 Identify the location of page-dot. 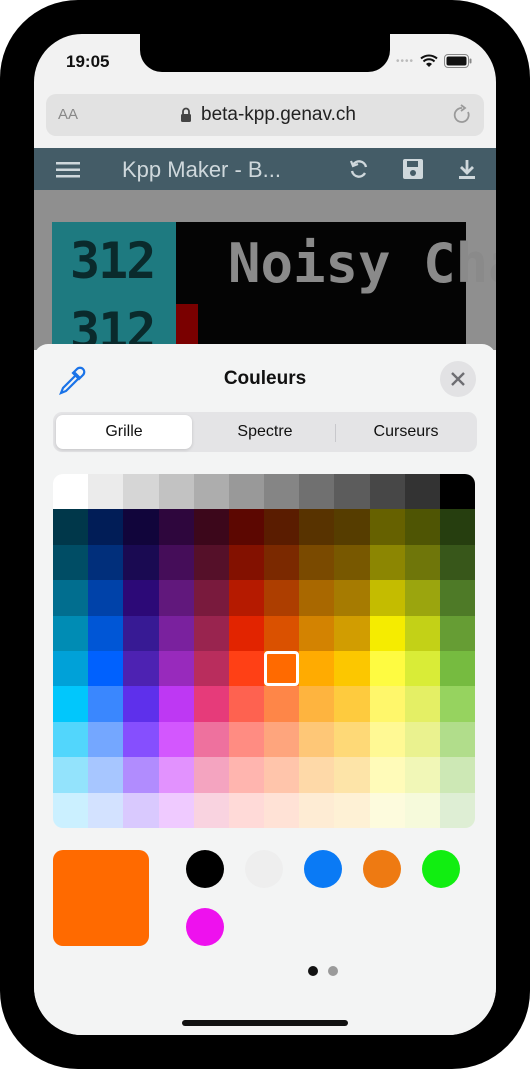
(313, 971).